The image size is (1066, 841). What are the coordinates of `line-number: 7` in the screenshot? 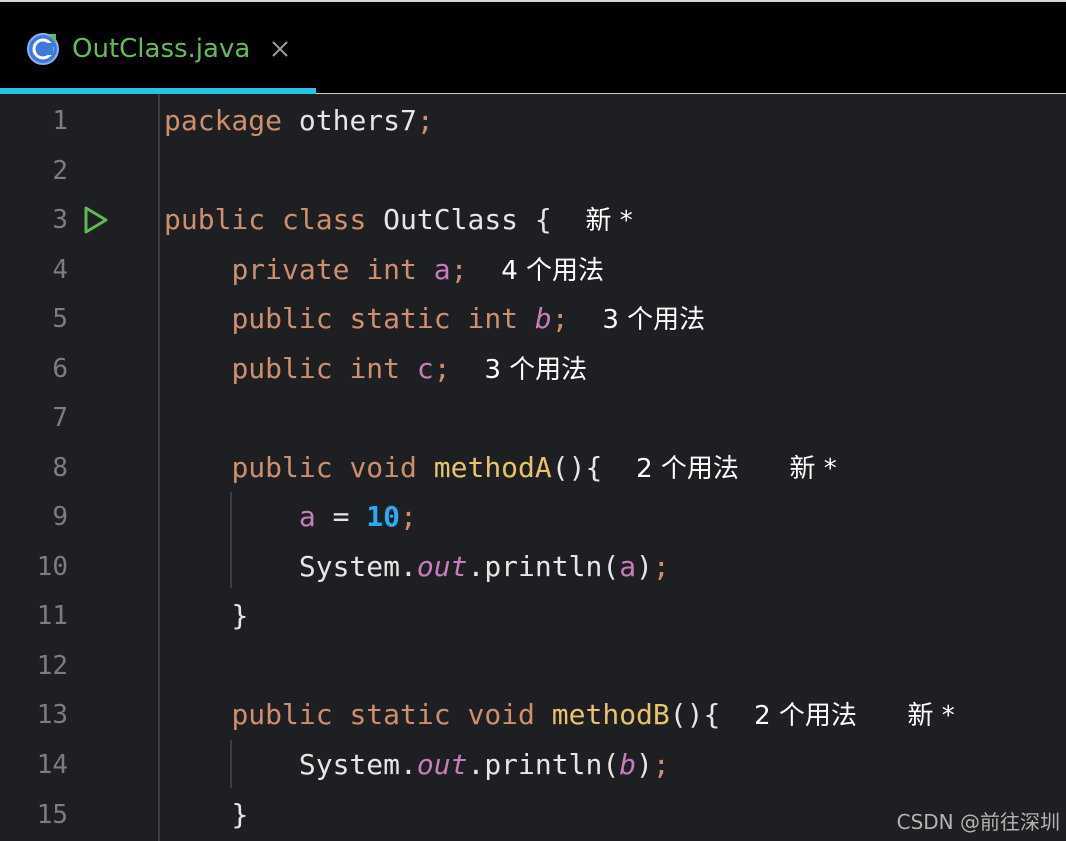 It's located at (60, 418).